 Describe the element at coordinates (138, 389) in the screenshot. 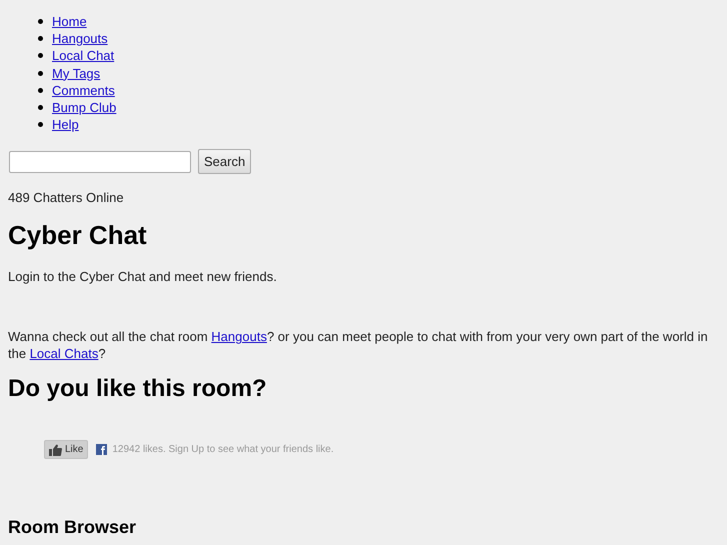

I see `section-heading: Do you like this room?` at that location.